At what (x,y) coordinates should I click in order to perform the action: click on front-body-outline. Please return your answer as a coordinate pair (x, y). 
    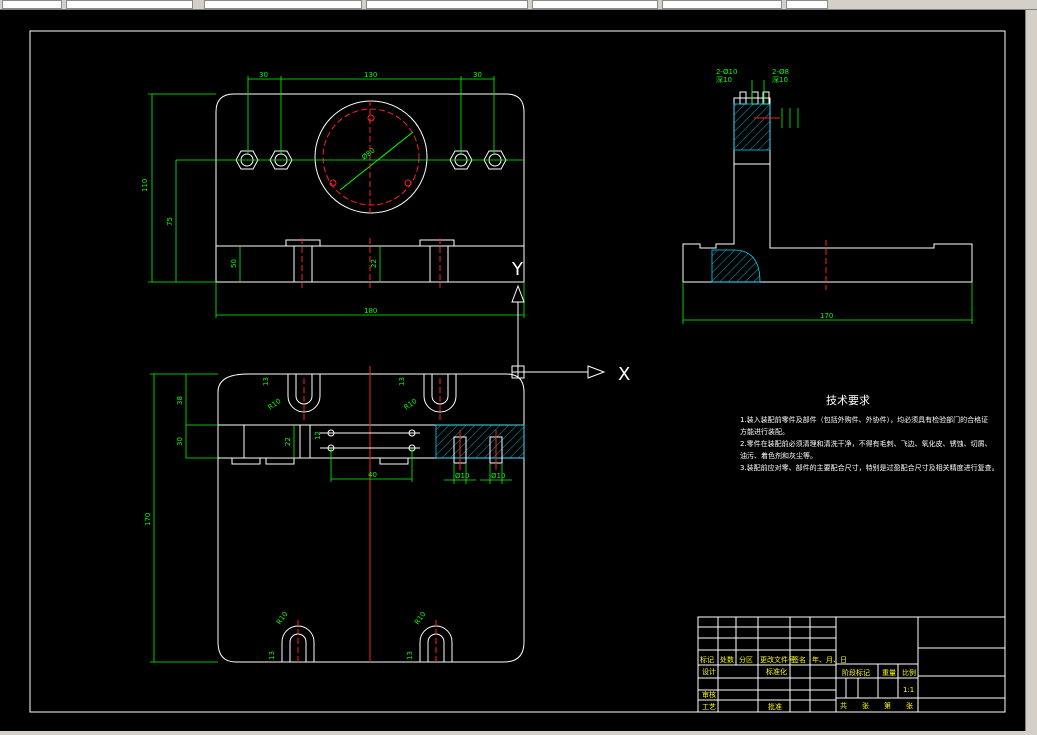
    Looking at the image, I should click on (370, 169).